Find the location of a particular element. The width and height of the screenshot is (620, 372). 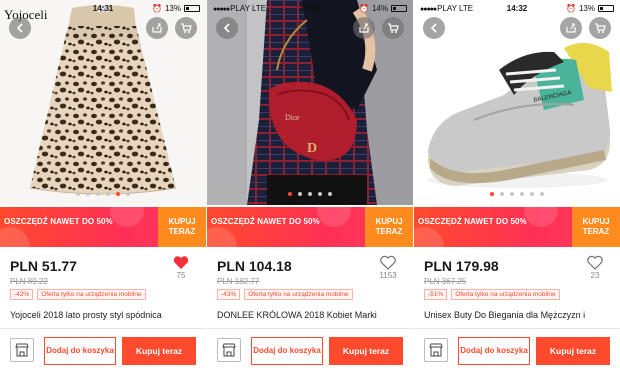

price: PLN 179.98 is located at coordinates (461, 266).